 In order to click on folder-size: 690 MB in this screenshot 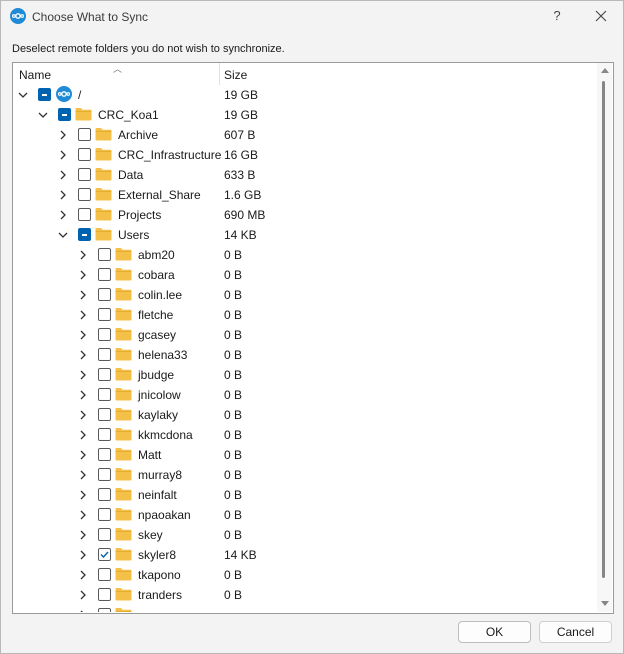, I will do `click(245, 215)`.